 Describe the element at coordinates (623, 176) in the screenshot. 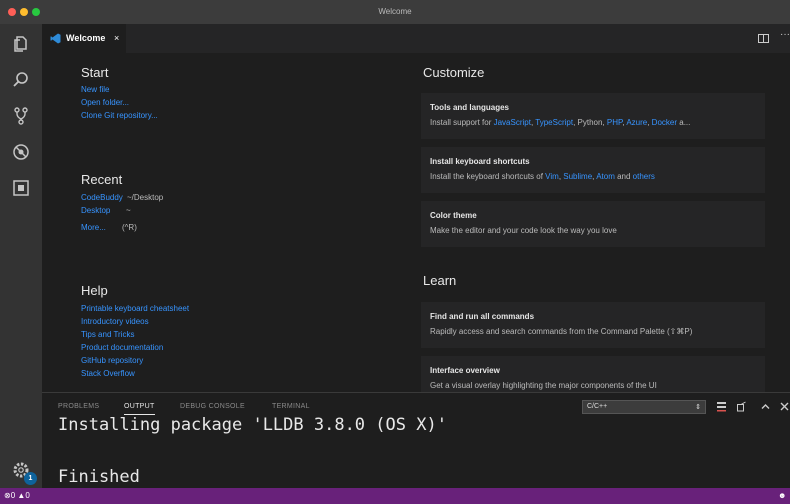

I see `separator: and` at that location.